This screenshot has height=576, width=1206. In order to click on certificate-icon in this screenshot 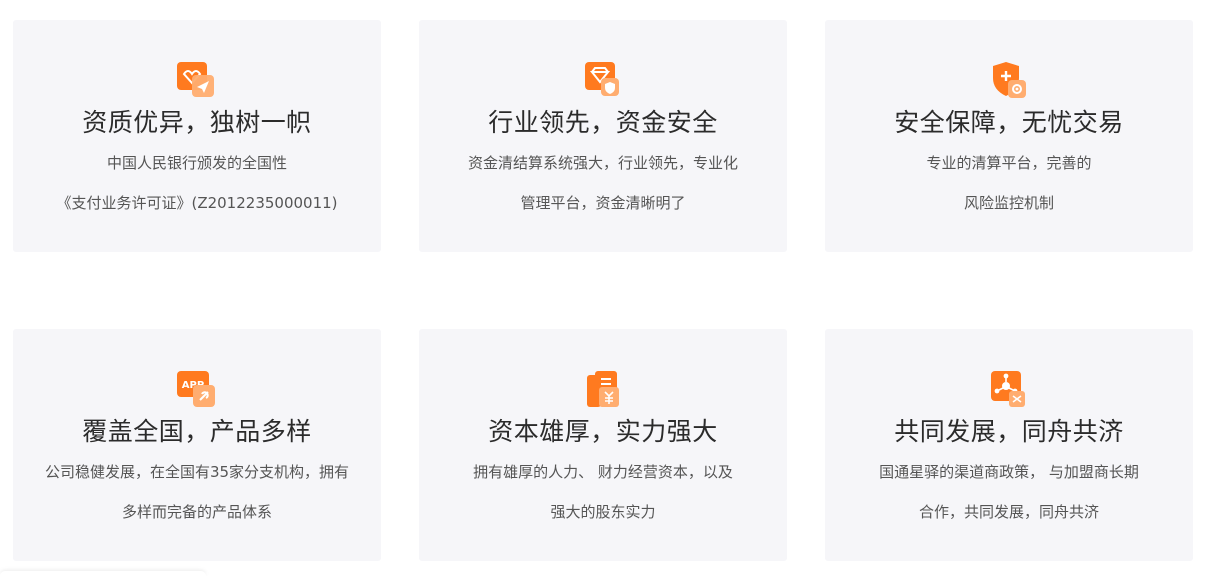, I will do `click(197, 80)`.